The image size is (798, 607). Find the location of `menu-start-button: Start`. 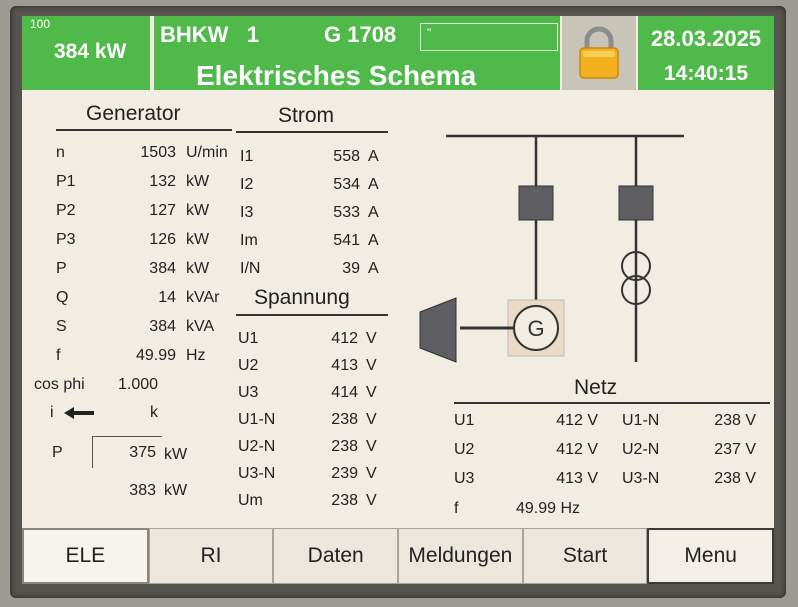

menu-start-button: Start is located at coordinates (585, 556).